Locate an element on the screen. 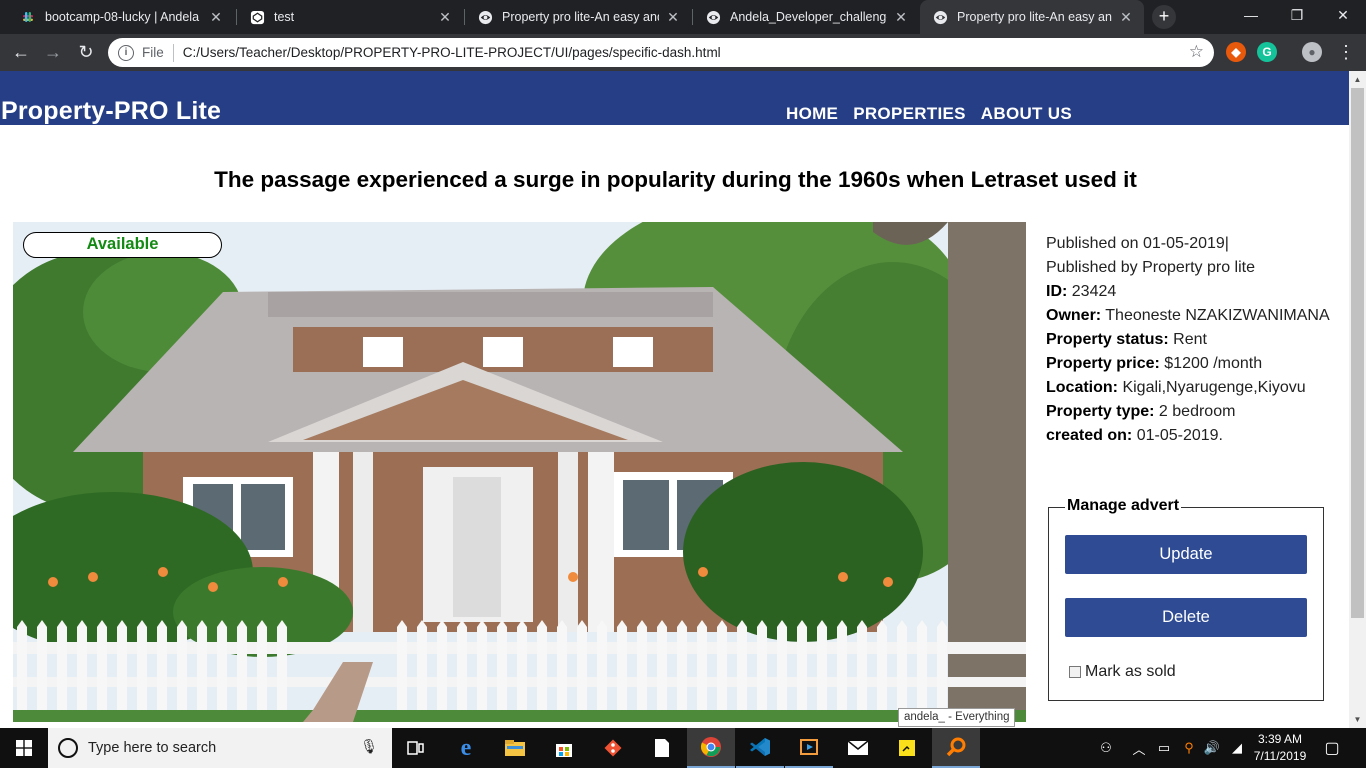 The height and width of the screenshot is (768, 1366). main-nav: HOME PROPERTIES ABOUT US is located at coordinates (929, 114).